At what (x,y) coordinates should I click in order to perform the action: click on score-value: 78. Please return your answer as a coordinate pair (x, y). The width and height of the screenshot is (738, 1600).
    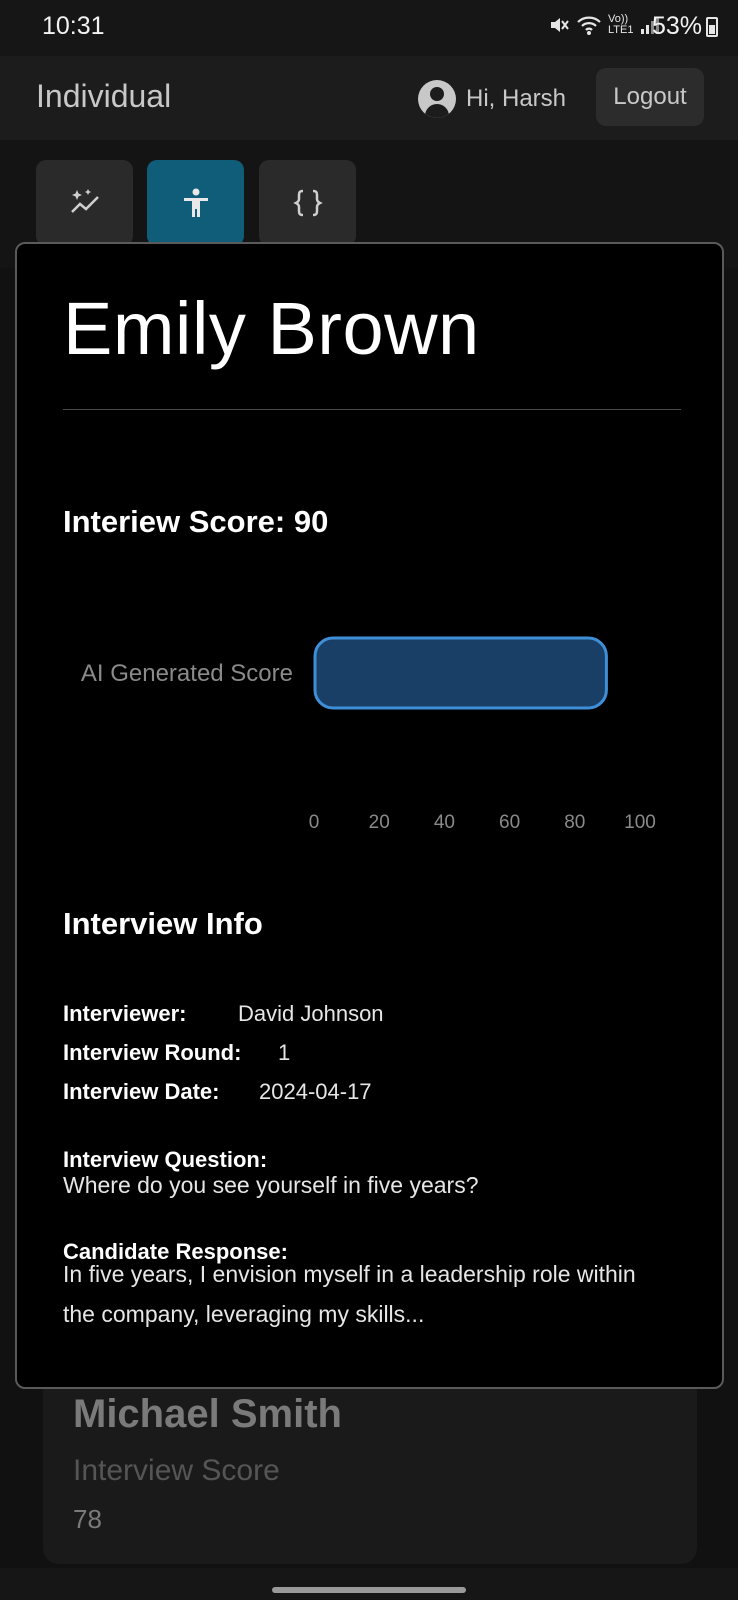
    Looking at the image, I should click on (87, 1519).